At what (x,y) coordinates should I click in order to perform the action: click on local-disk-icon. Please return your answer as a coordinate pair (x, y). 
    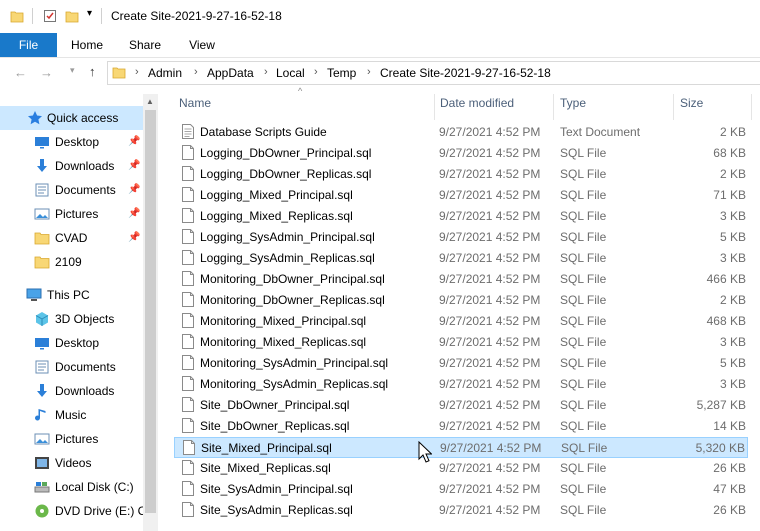
    Looking at the image, I should click on (42, 487).